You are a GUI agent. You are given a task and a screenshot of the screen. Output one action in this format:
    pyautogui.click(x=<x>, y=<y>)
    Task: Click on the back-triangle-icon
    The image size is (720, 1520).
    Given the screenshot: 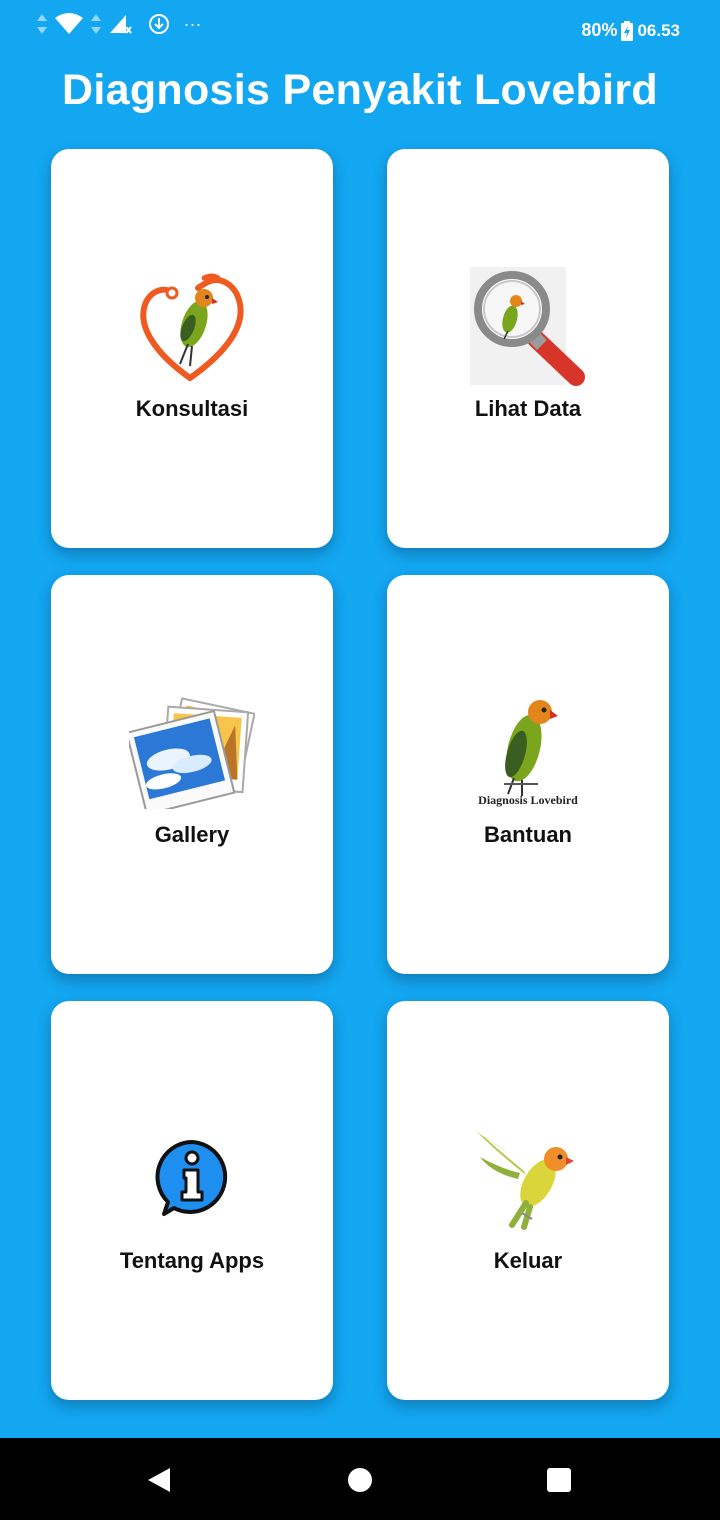 What is the action you would take?
    pyautogui.click(x=159, y=1480)
    